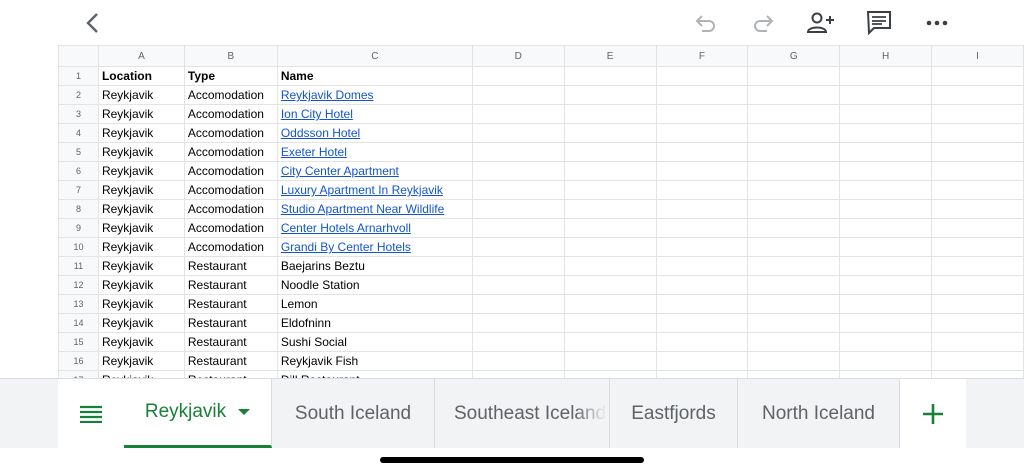 This screenshot has width=1024, height=473. What do you see at coordinates (78, 304) in the screenshot?
I see `row-number: 13` at bounding box center [78, 304].